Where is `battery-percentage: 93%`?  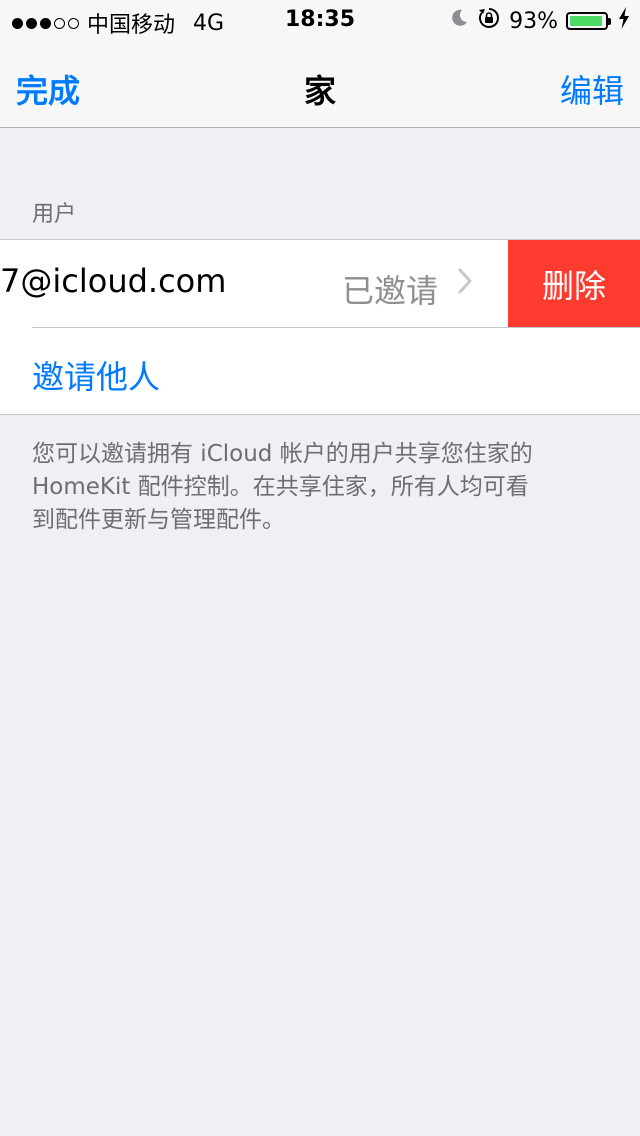
battery-percentage: 93% is located at coordinates (533, 21).